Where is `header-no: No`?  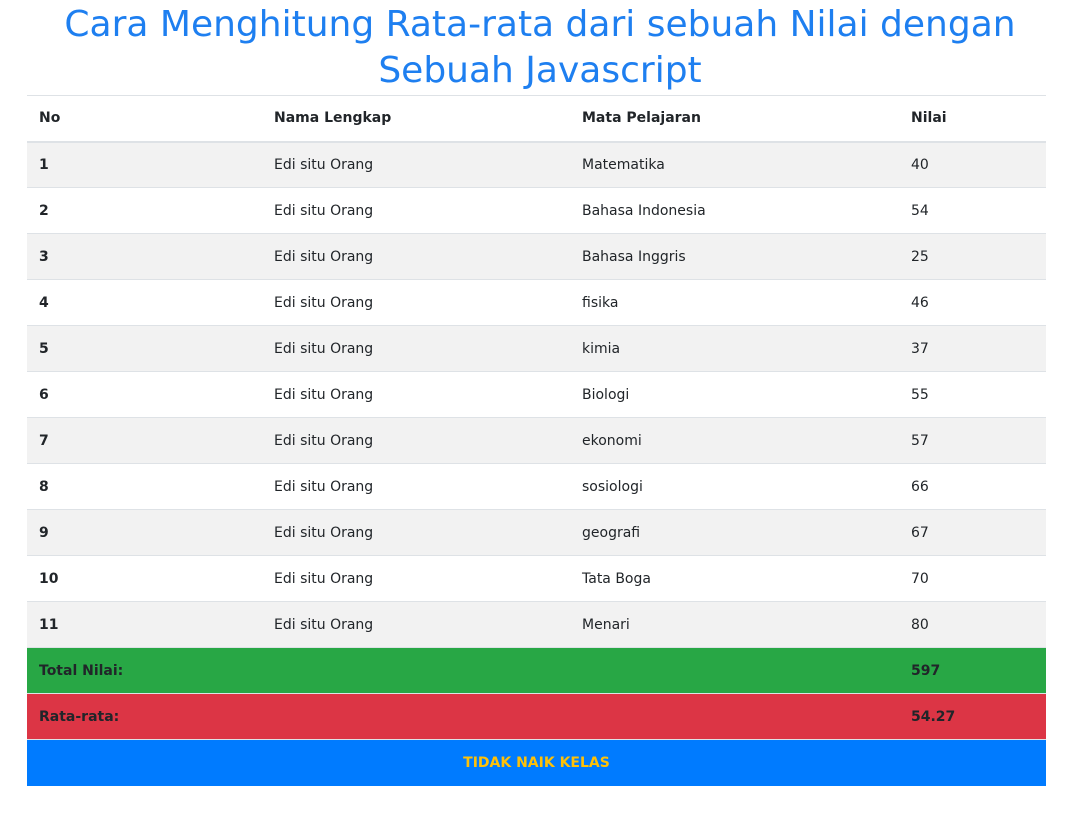 header-no: No is located at coordinates (144, 119).